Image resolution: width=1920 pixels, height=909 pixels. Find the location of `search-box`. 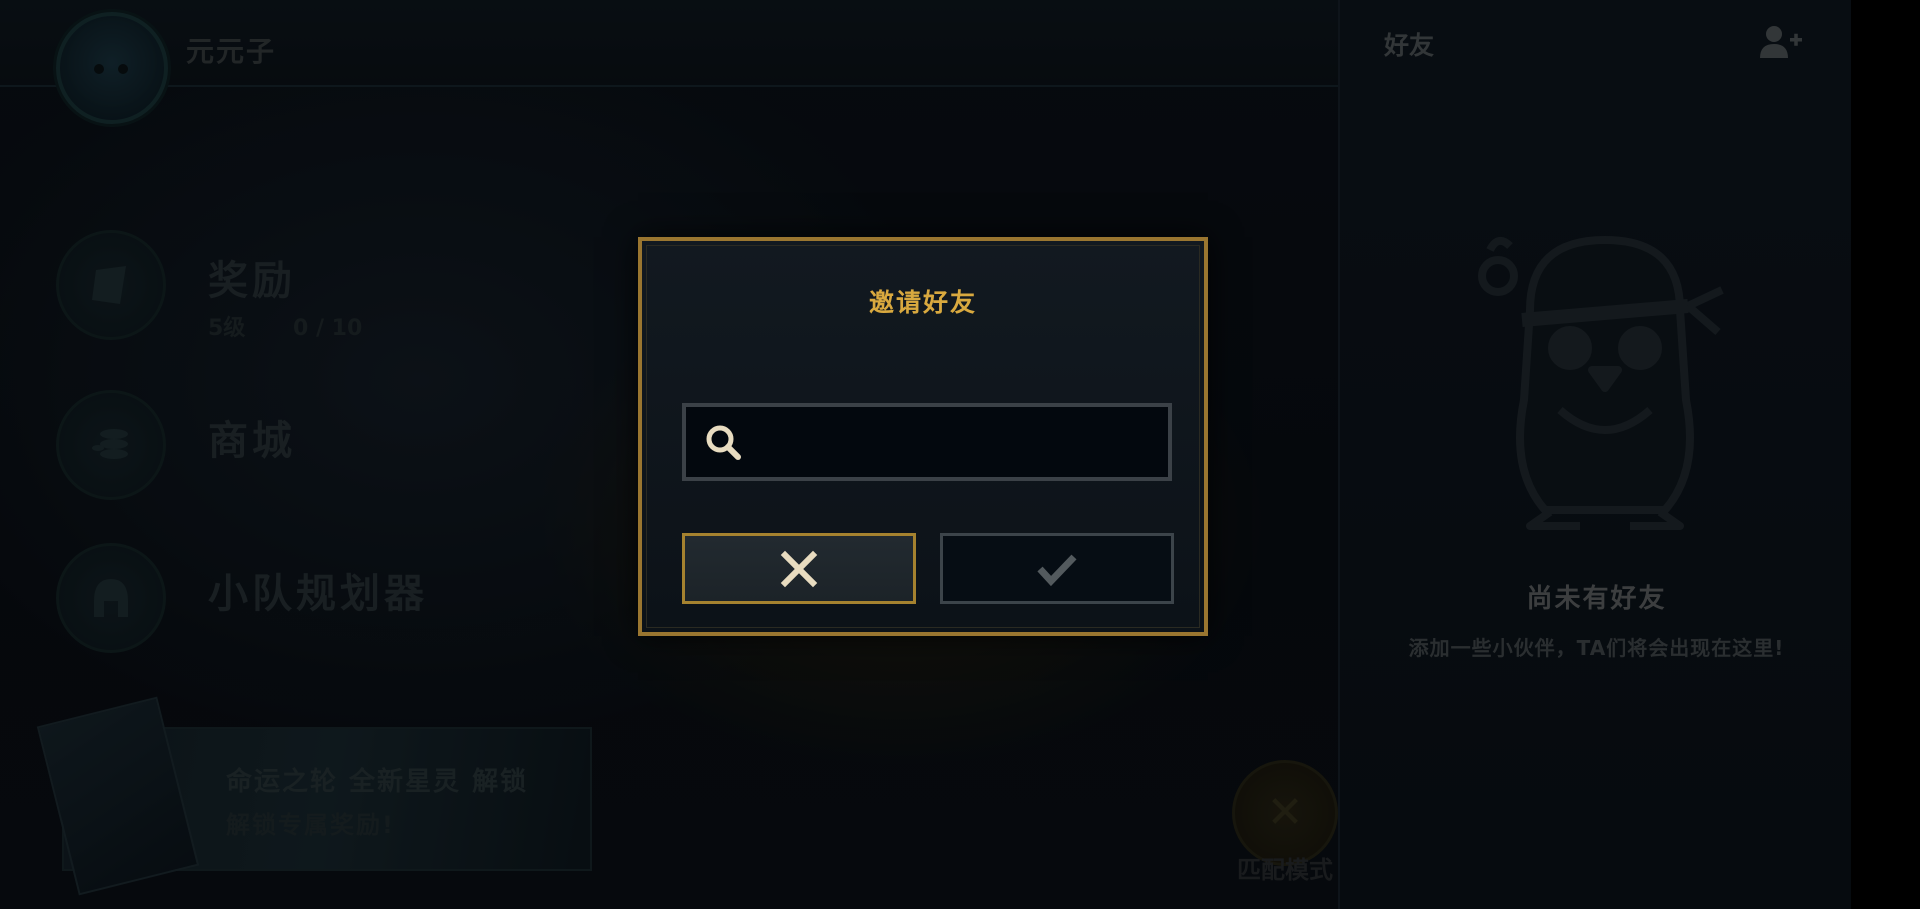

search-box is located at coordinates (927, 442).